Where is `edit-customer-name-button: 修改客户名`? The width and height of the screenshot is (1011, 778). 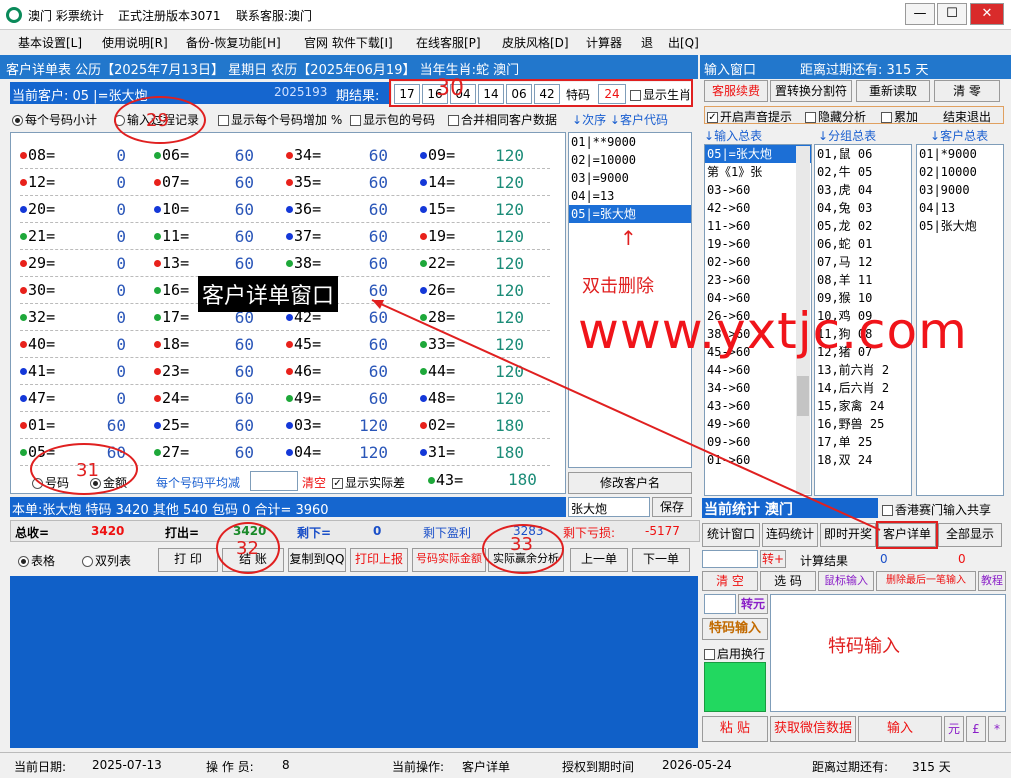
edit-customer-name-button: 修改客户名 is located at coordinates (630, 483).